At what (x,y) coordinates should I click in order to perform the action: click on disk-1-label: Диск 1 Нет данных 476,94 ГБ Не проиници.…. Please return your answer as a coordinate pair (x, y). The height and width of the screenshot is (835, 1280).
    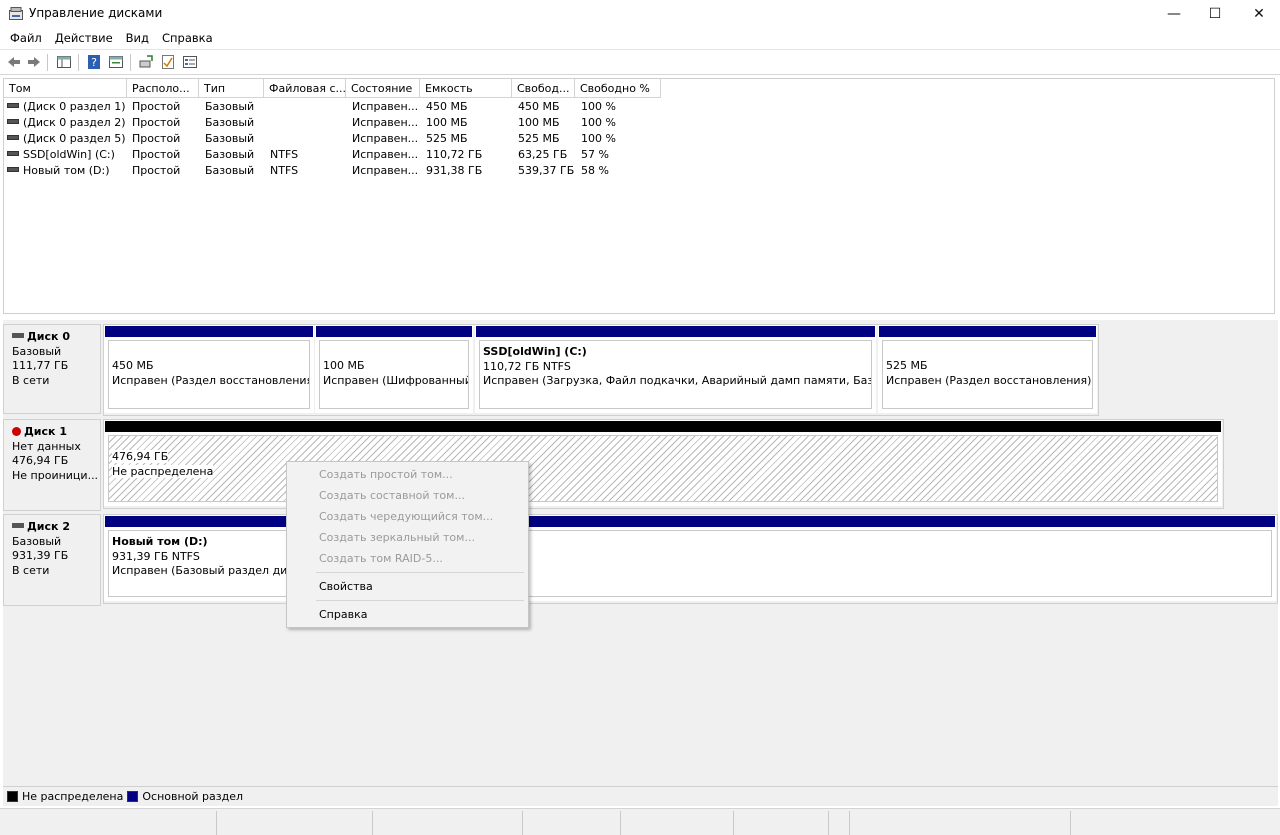
    Looking at the image, I should click on (52, 465).